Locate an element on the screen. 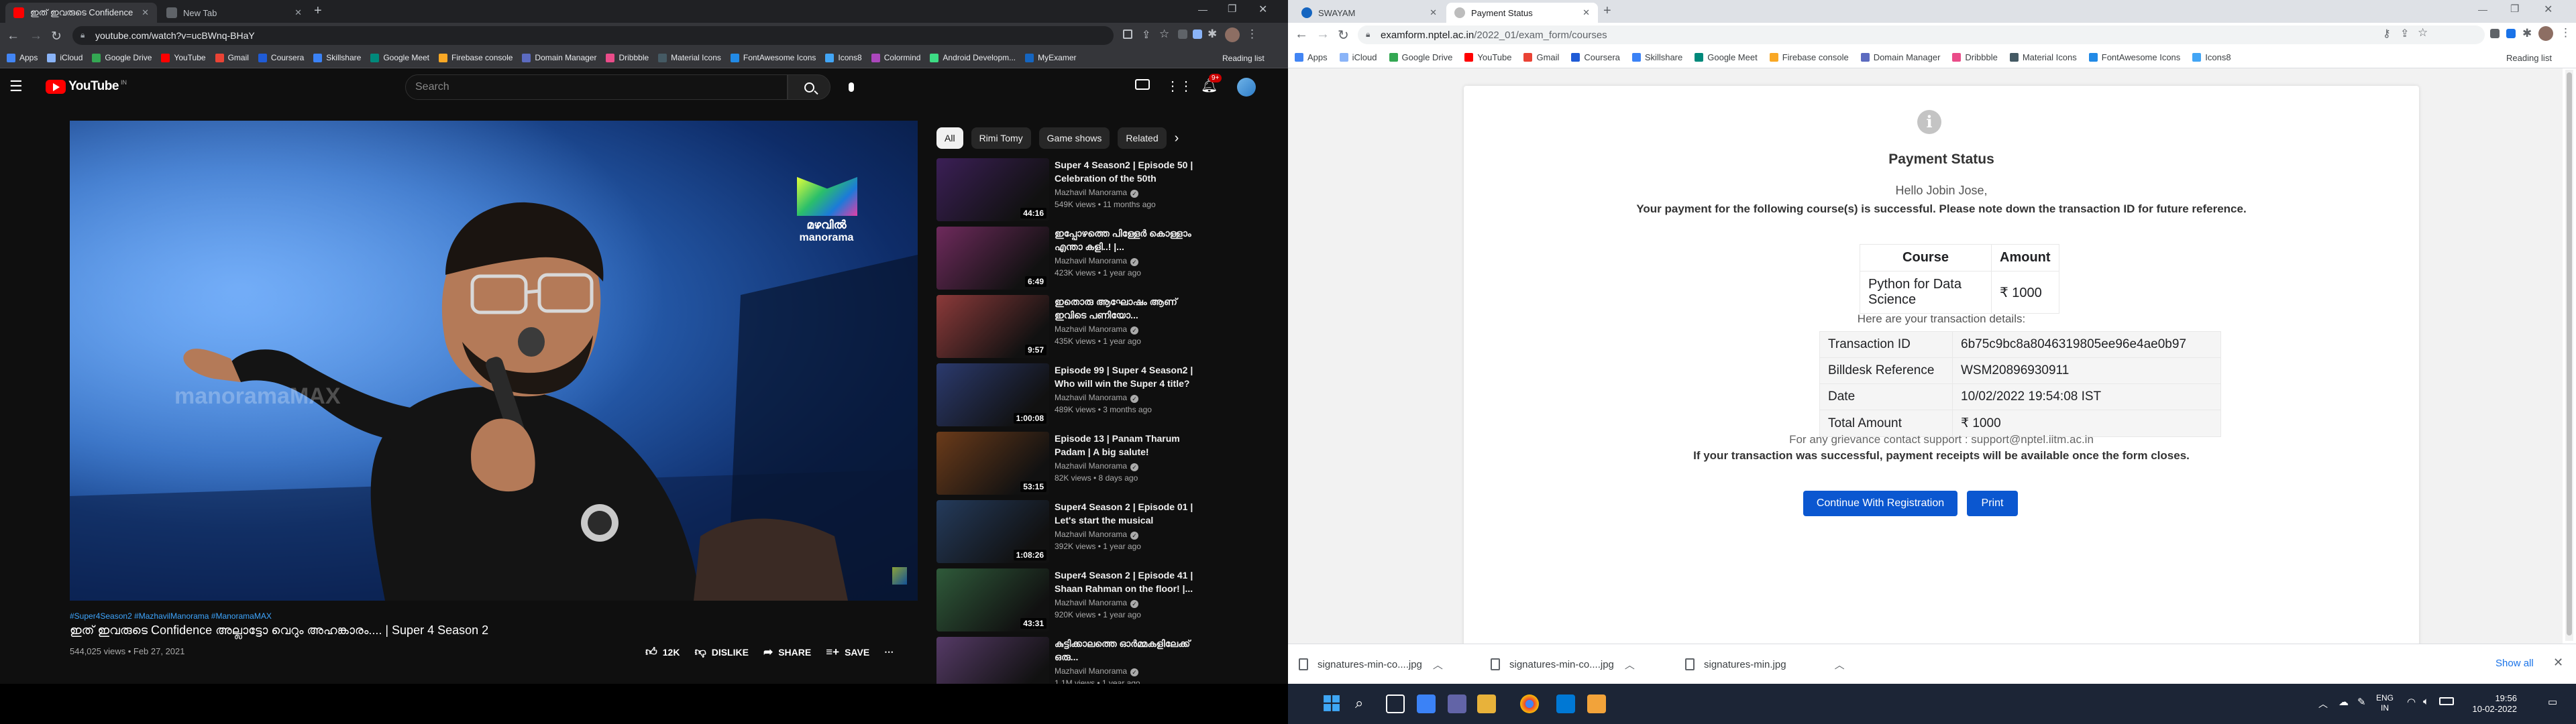 Image resolution: width=2576 pixels, height=724 pixels. notification-center-icon: ▭ is located at coordinates (2552, 702).